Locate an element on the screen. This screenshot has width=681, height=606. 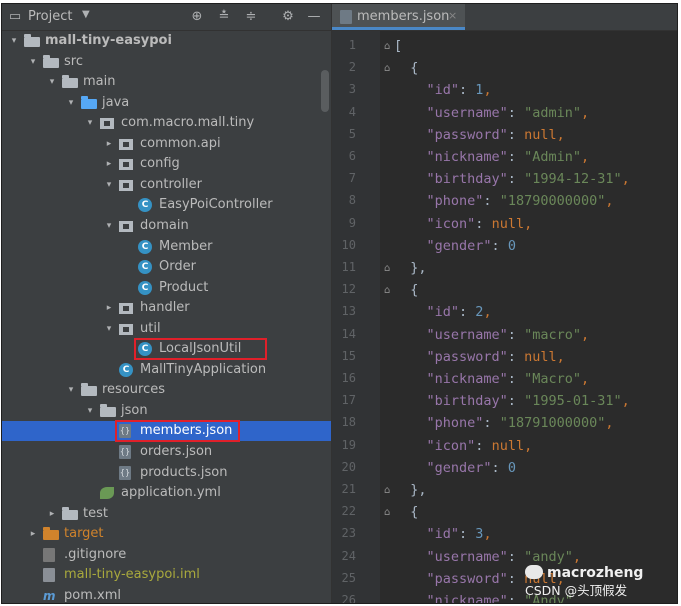
tree-item-label: pom.xml is located at coordinates (92, 595).